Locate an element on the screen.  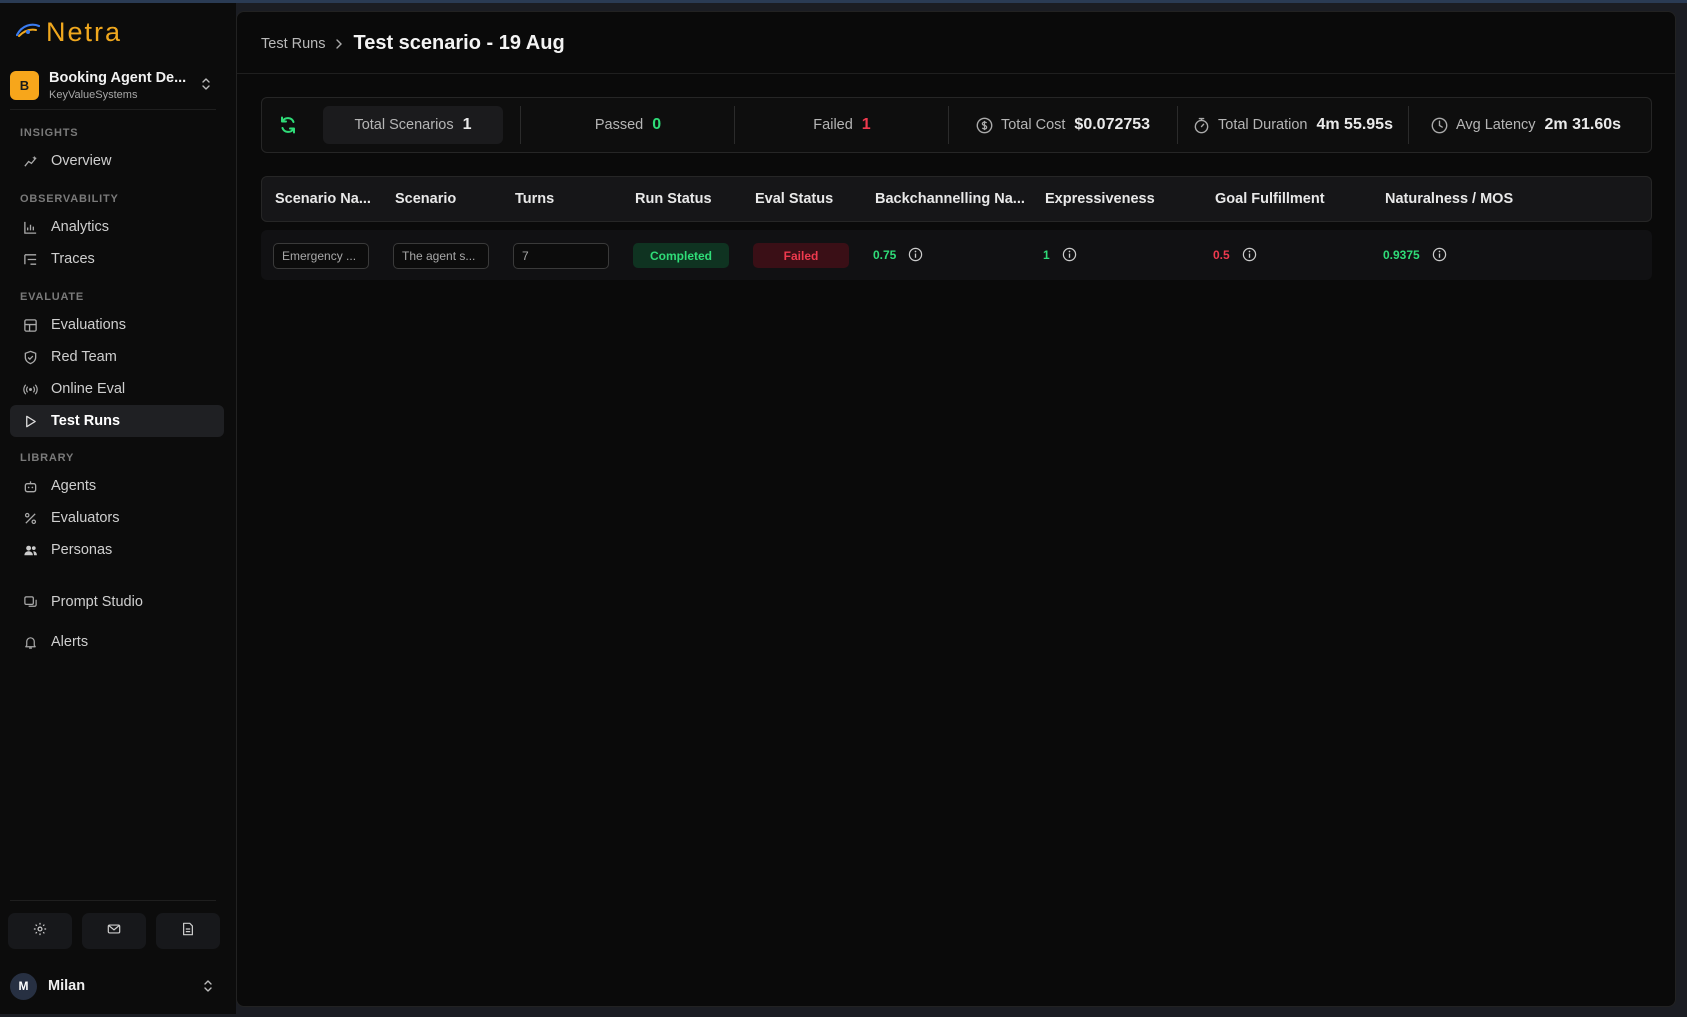
score-value: 0.9375 is located at coordinates (1401, 254).